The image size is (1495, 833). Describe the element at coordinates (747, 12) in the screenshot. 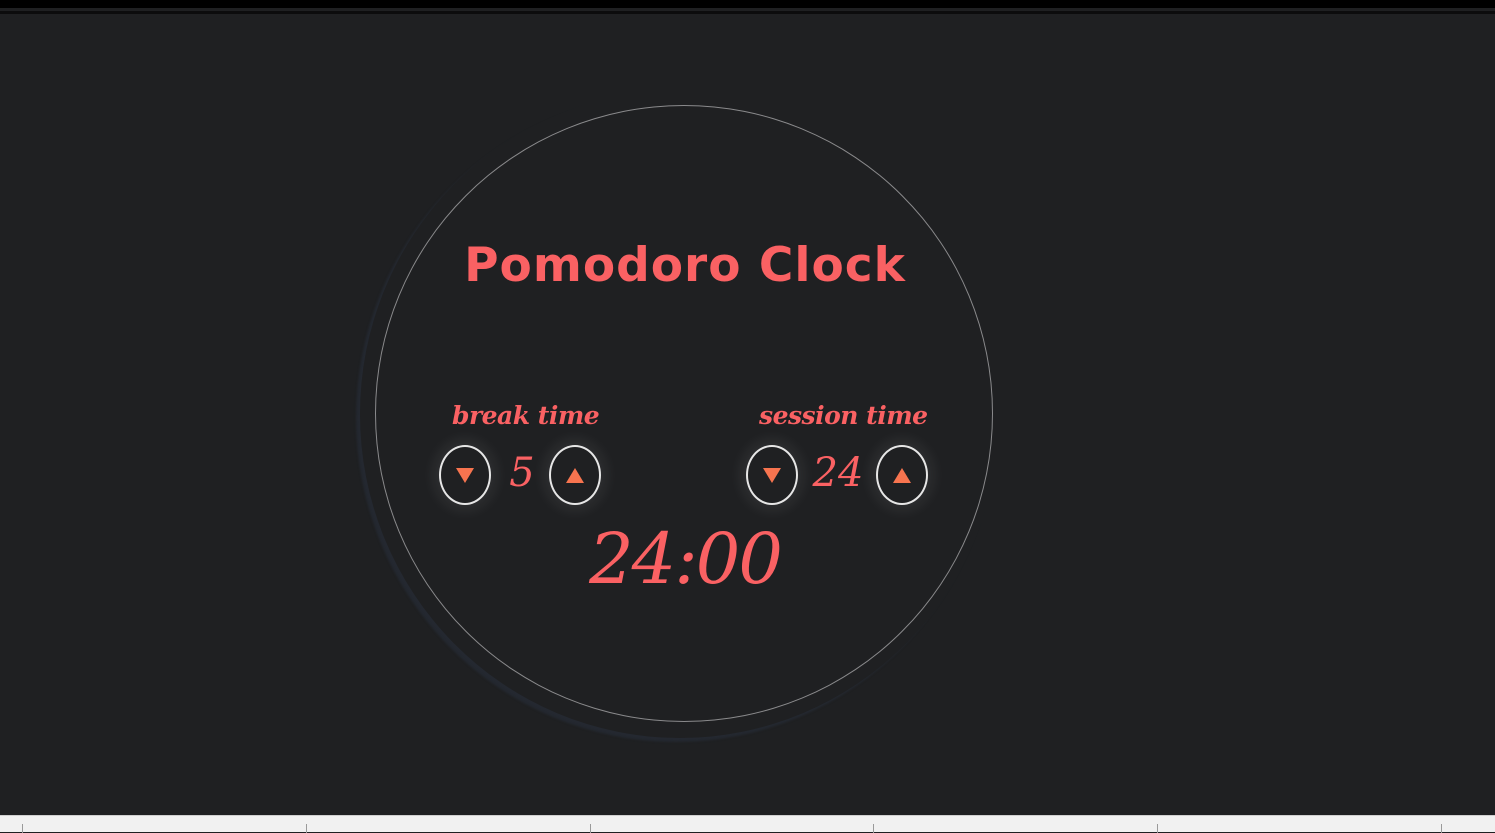

I see `window-top-divider` at that location.